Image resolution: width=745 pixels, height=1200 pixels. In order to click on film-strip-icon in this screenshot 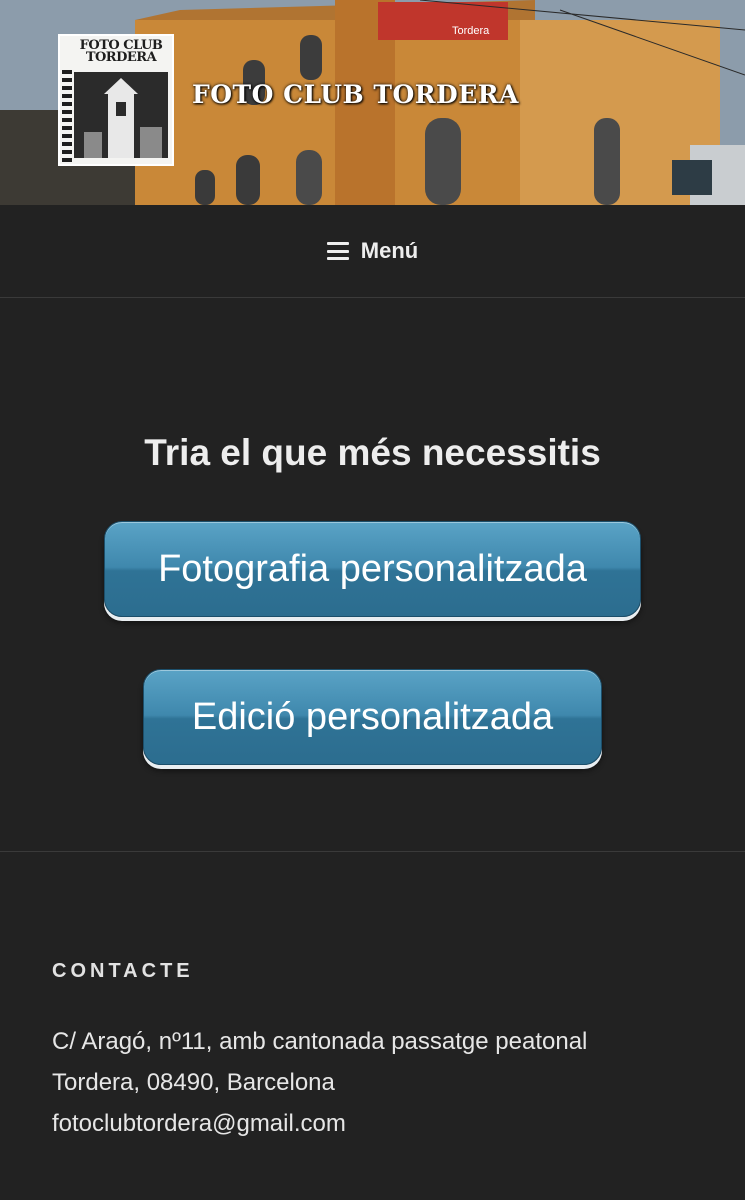, I will do `click(67, 116)`.